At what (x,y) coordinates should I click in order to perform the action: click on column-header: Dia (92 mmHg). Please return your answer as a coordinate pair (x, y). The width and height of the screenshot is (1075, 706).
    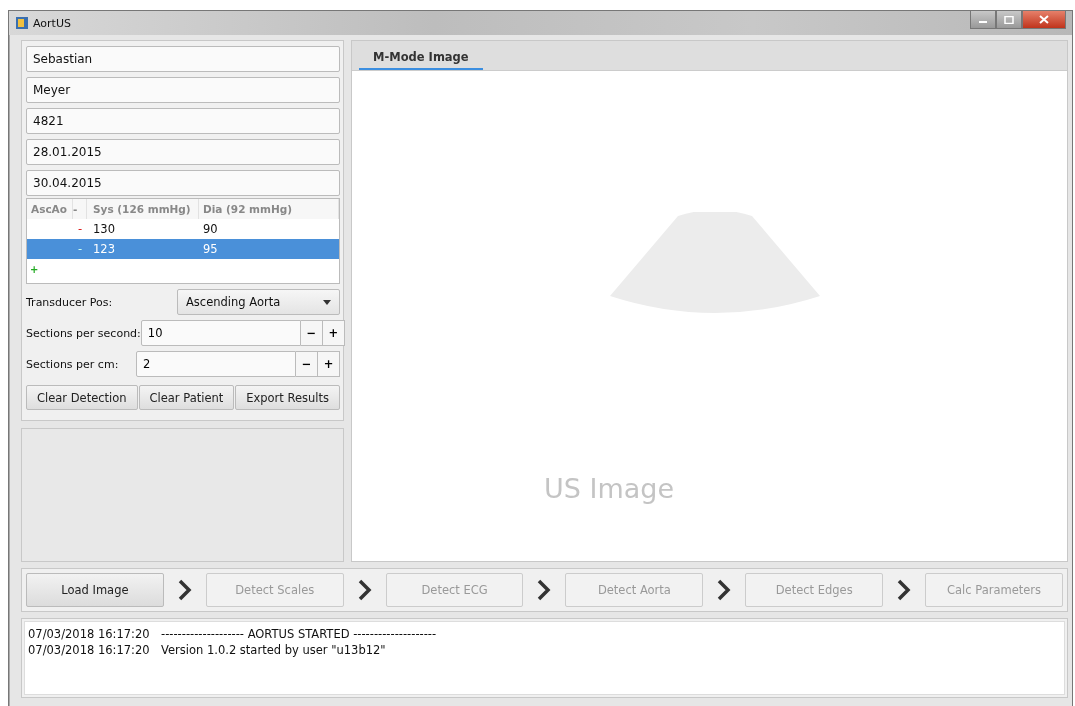
    Looking at the image, I should click on (269, 209).